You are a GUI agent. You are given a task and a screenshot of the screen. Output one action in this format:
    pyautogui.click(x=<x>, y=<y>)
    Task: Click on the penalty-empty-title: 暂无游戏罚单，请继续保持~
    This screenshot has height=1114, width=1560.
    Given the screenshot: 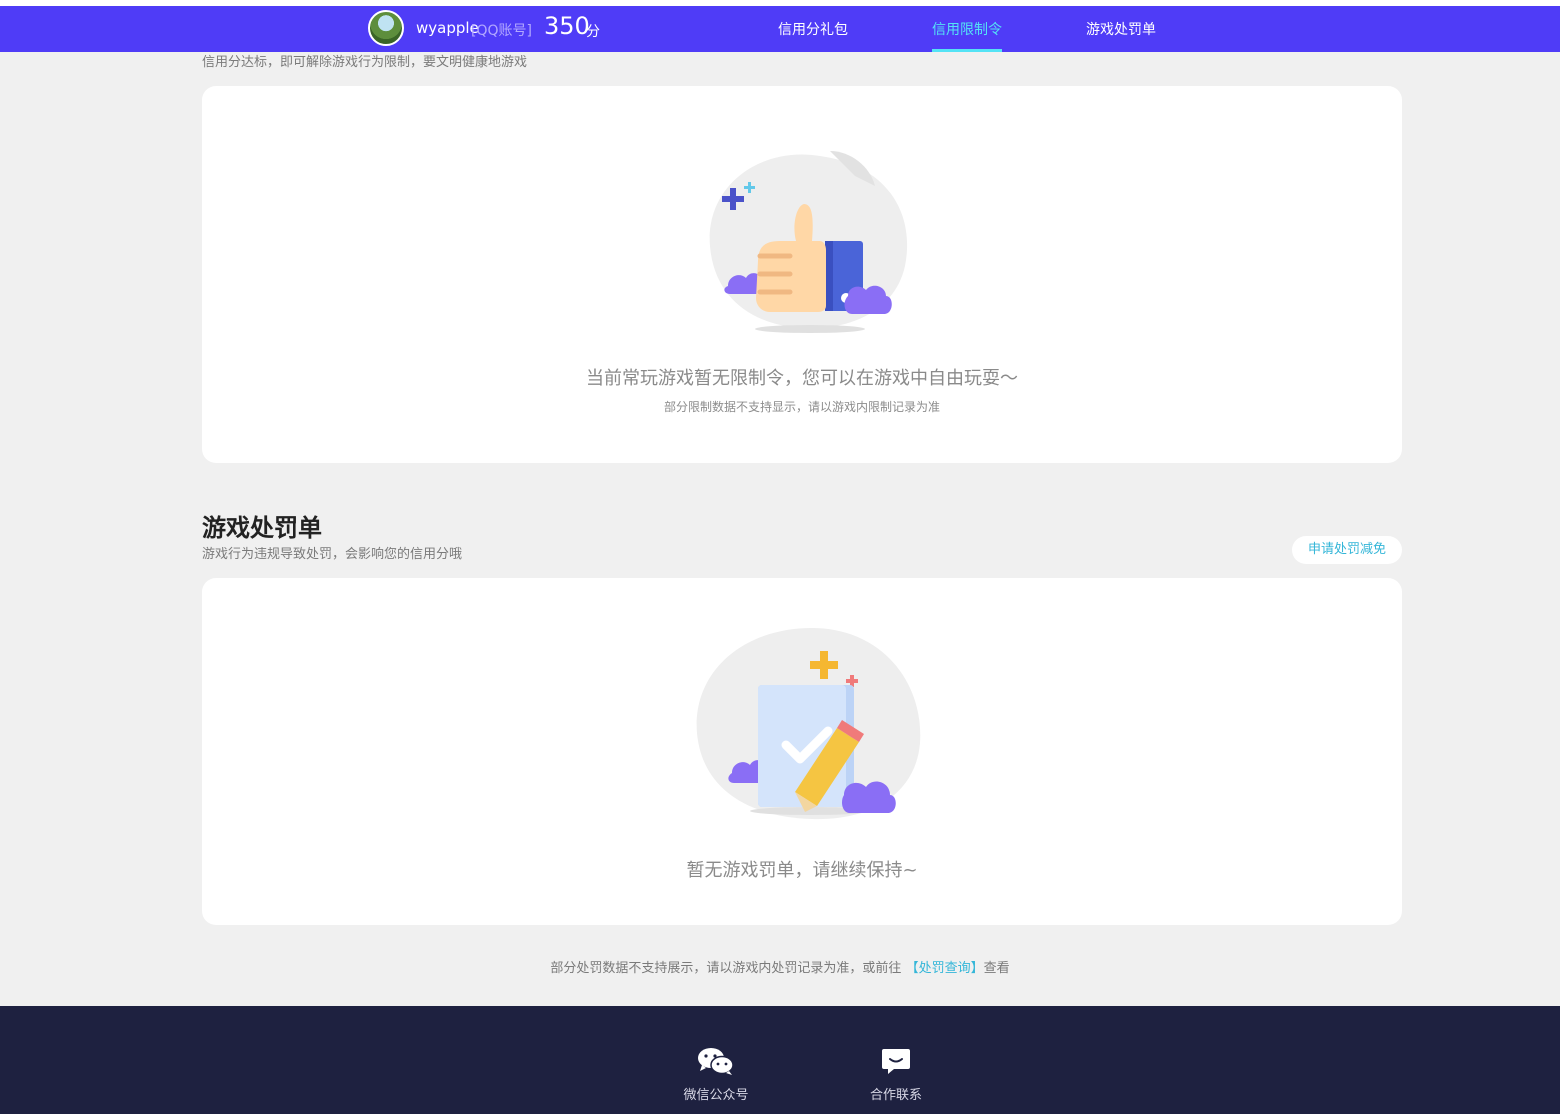 What is the action you would take?
    pyautogui.click(x=802, y=870)
    